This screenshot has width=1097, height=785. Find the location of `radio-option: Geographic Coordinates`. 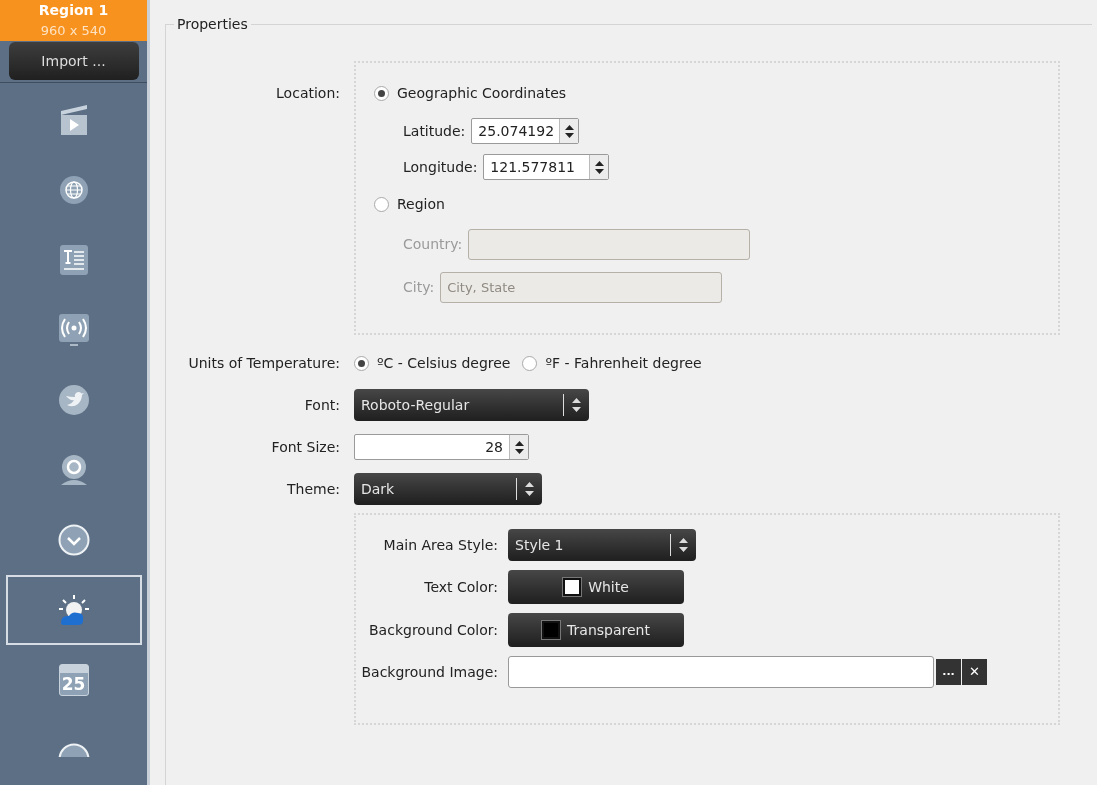

radio-option: Geographic Coordinates is located at coordinates (716, 93).